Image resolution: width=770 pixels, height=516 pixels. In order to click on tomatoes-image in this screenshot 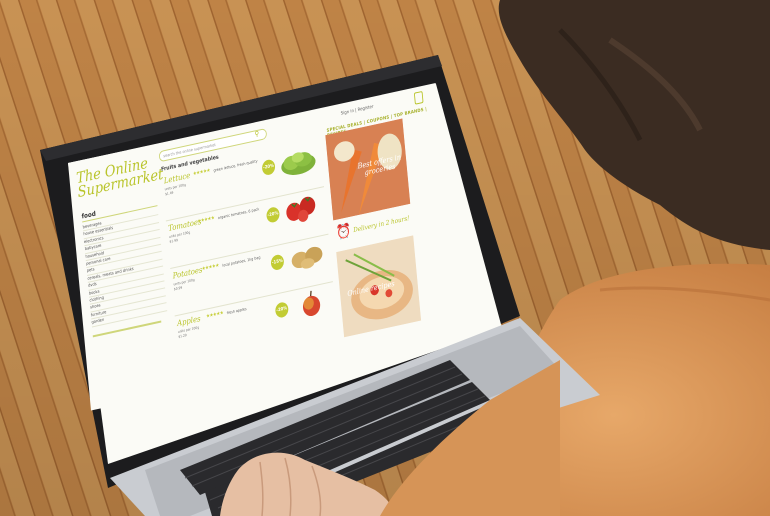, I will do `click(302, 209)`.